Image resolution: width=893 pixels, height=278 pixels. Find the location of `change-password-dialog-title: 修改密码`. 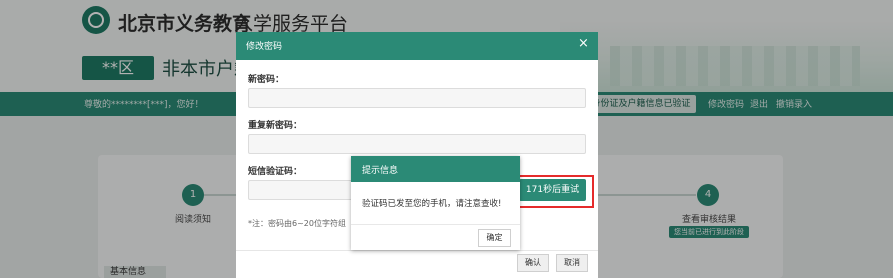

change-password-dialog-title: 修改密码 is located at coordinates (264, 47).